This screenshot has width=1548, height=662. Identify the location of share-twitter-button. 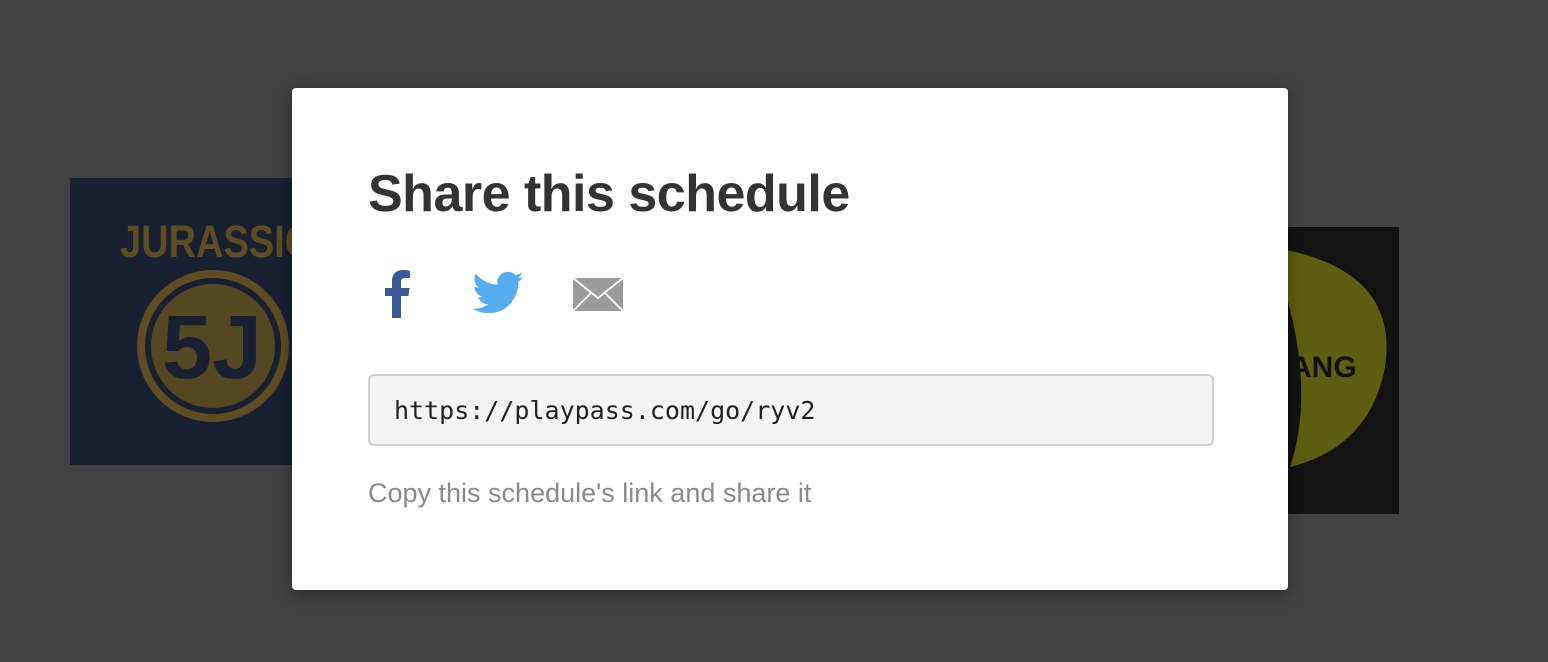
(498, 294).